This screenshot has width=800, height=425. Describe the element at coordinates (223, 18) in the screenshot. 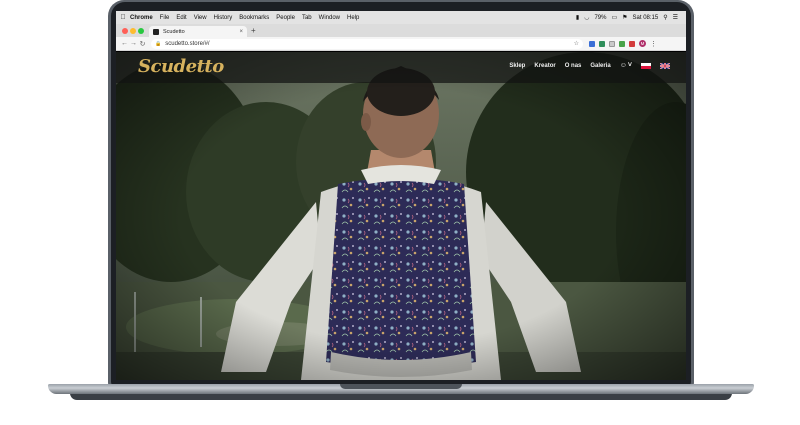

I see `menu-history: History` at that location.